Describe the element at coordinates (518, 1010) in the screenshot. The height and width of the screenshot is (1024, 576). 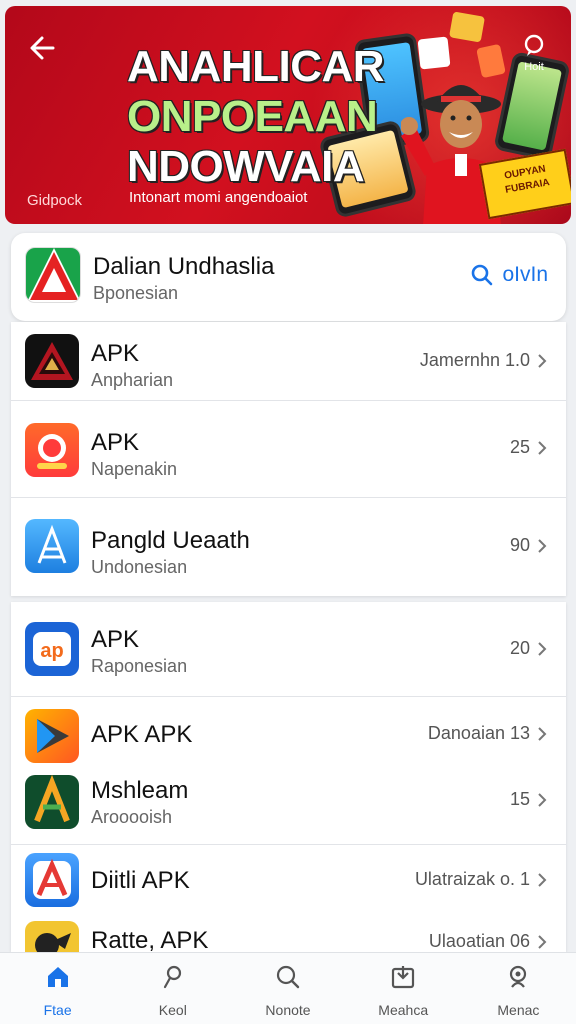
I see `nav-label-settings: Menac` at that location.